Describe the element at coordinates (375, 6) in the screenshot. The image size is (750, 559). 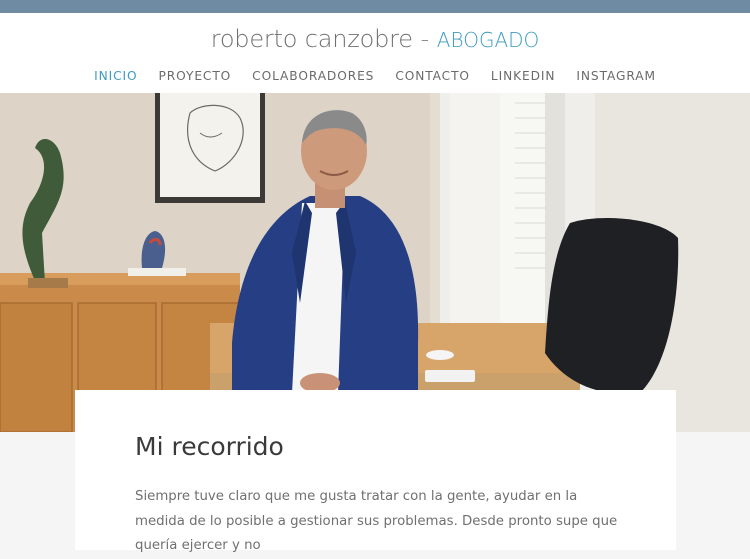
I see `top-color-strip` at that location.